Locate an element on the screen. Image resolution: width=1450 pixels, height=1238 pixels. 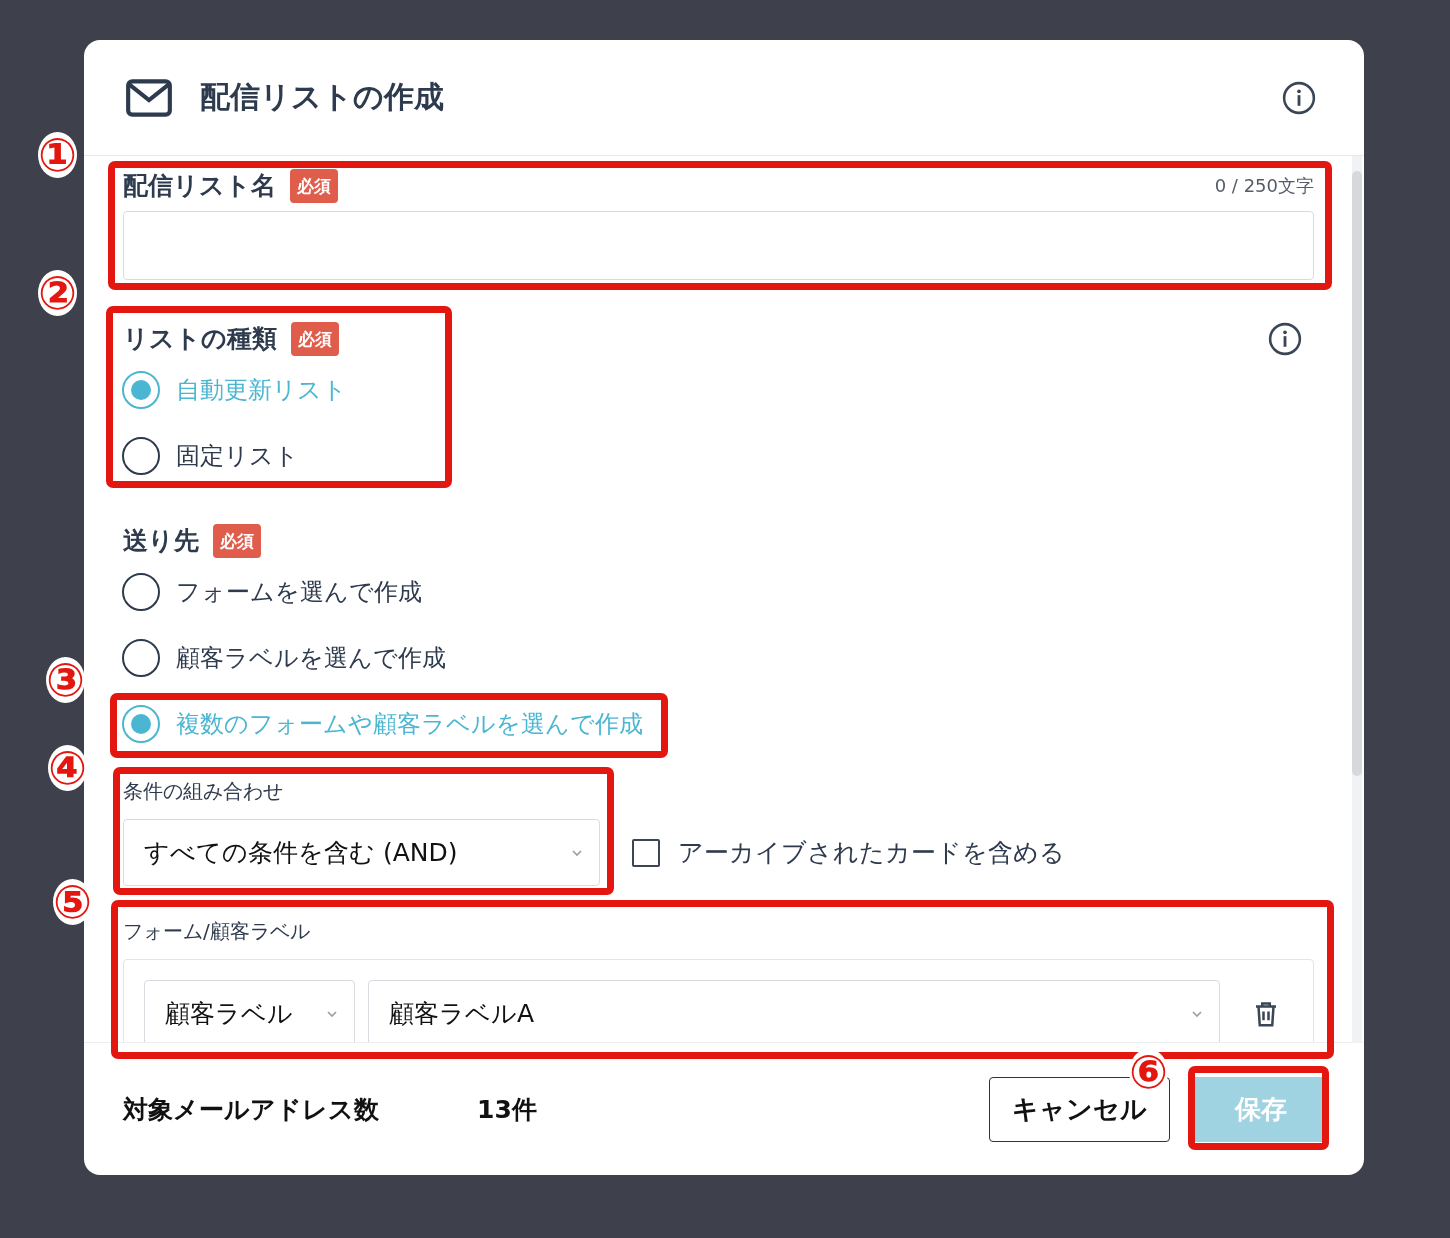
checkbox is located at coordinates (646, 852).